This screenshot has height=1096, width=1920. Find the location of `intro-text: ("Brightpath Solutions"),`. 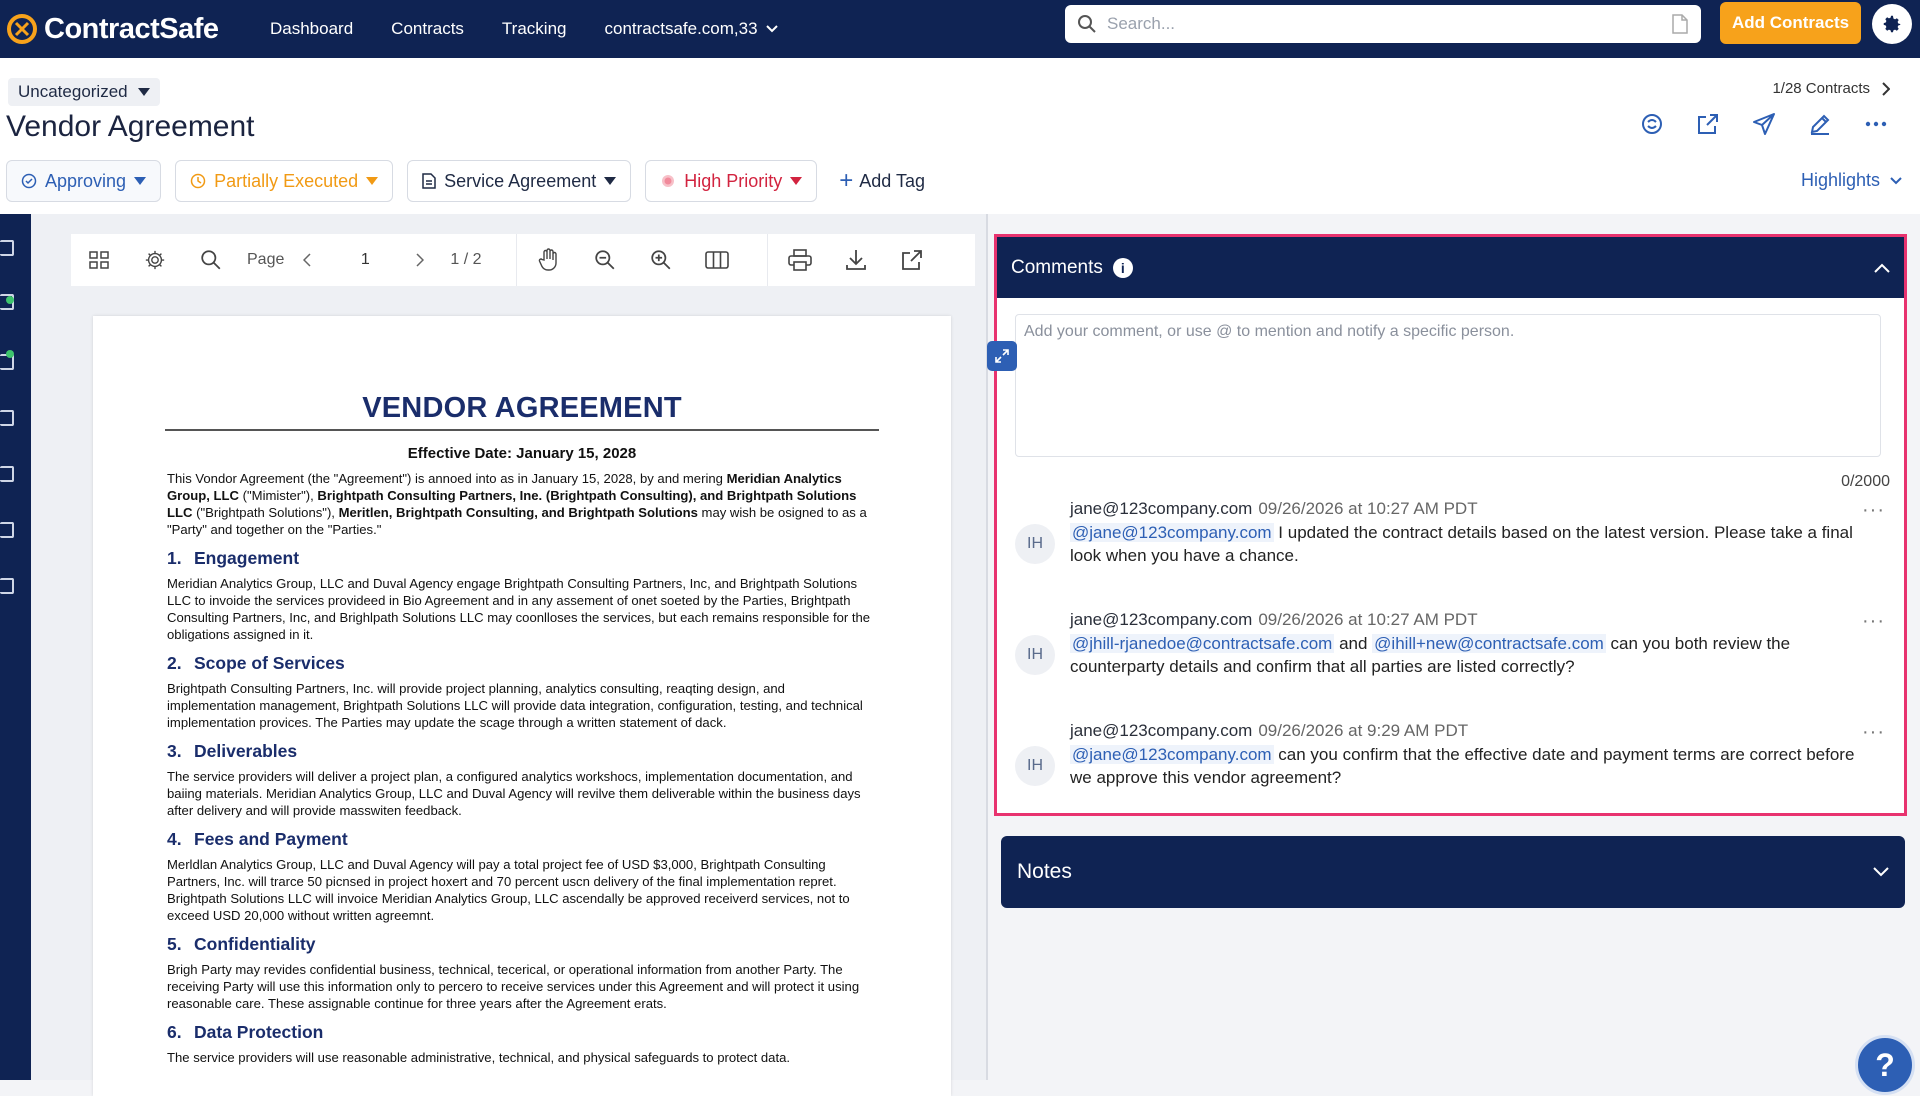

intro-text: ("Brightpath Solutions"), is located at coordinates (265, 512).